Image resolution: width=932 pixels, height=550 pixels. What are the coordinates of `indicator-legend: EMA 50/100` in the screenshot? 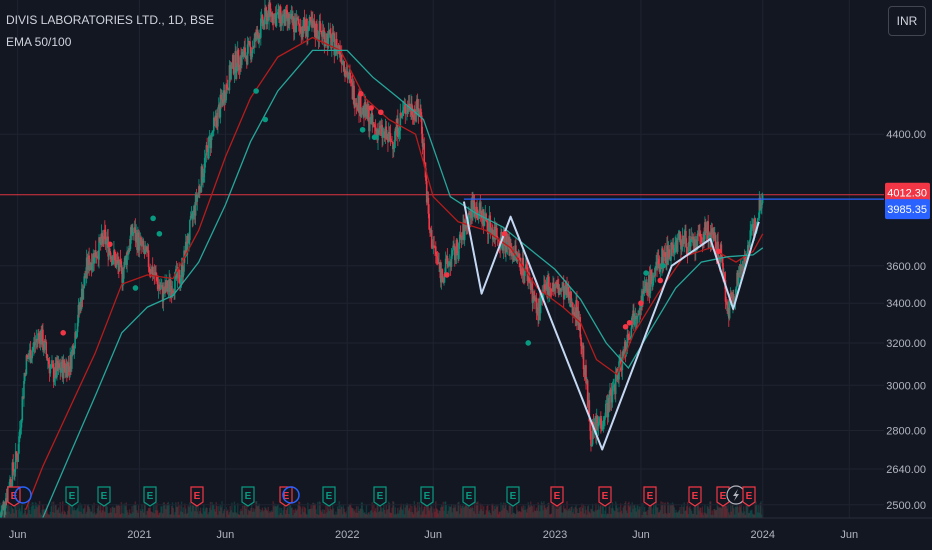 It's located at (38, 42).